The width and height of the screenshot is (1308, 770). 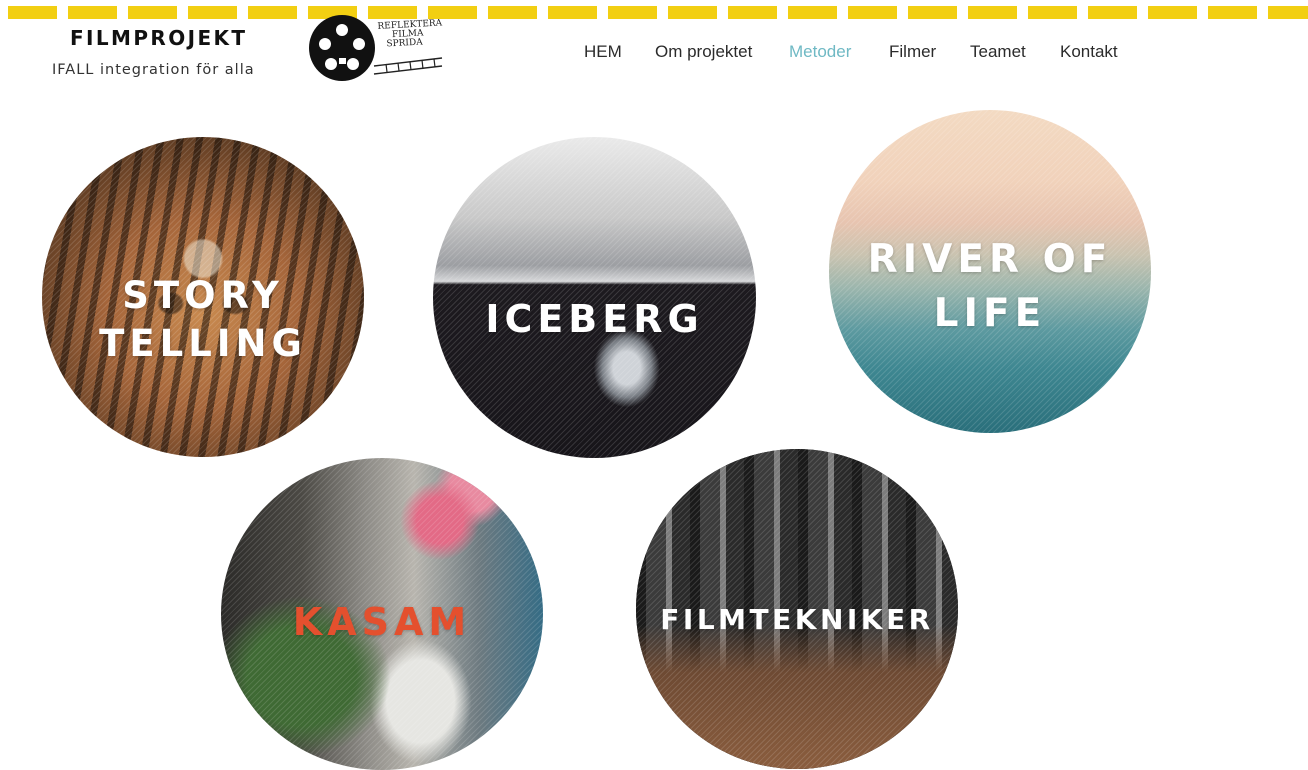 I want to click on method-tile-river-of-life: RIVER OF LIFE, so click(x=990, y=271).